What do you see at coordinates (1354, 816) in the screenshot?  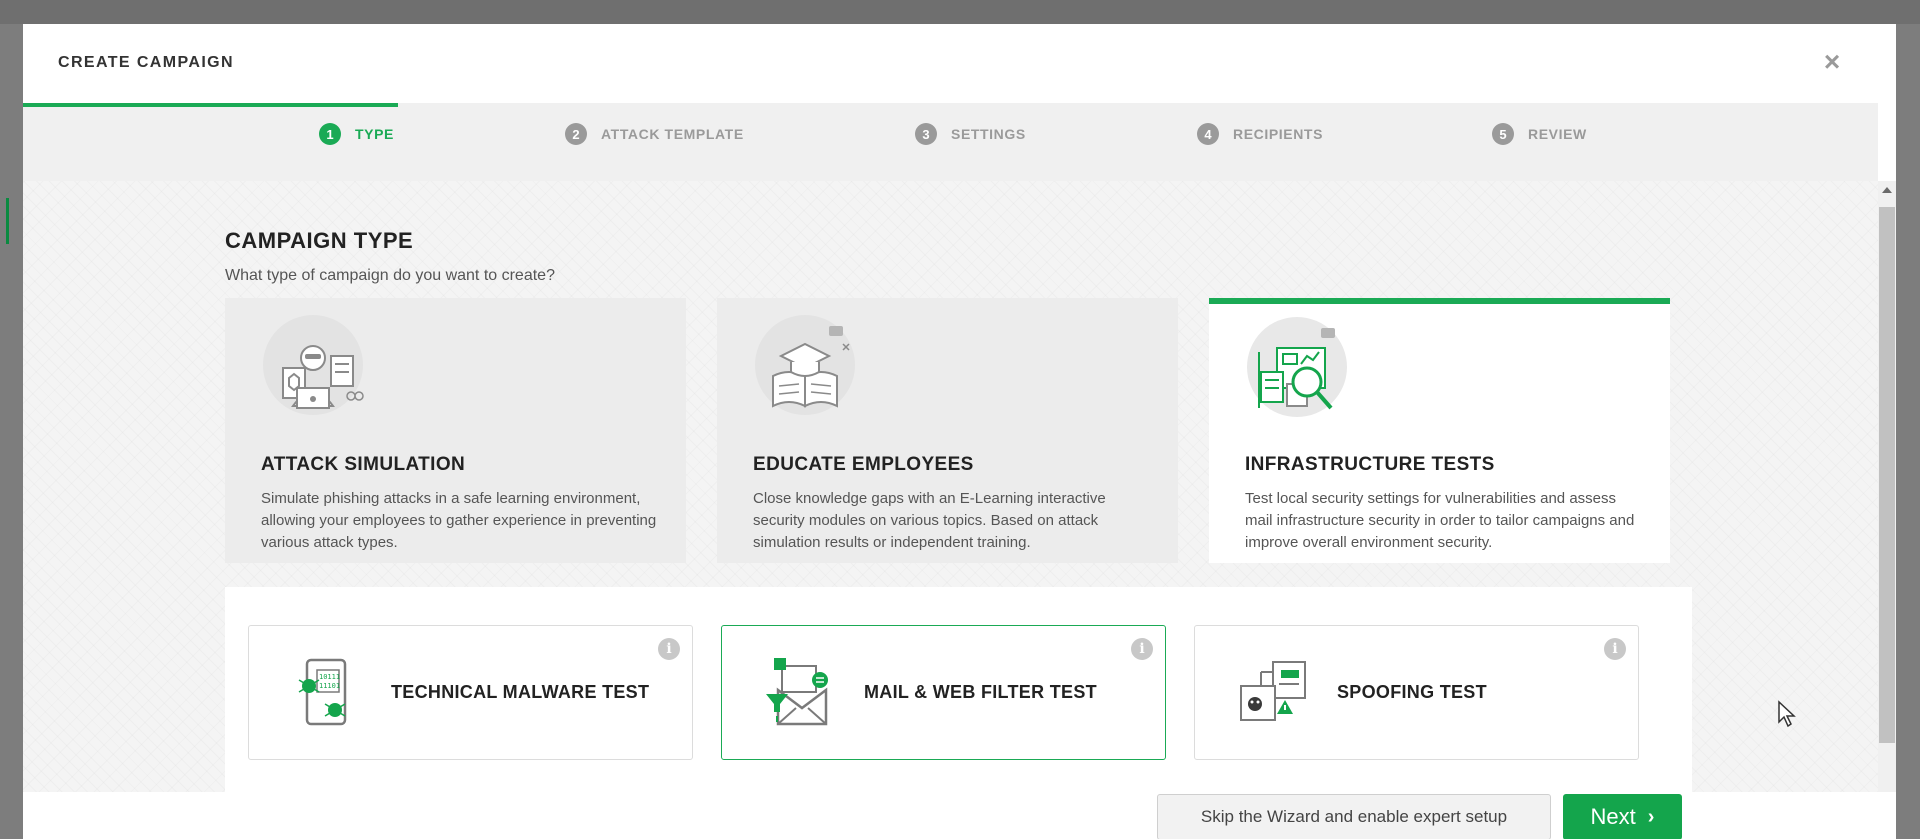 I see `skip-wizard-button: Skip the Wizard and enable expert setup` at bounding box center [1354, 816].